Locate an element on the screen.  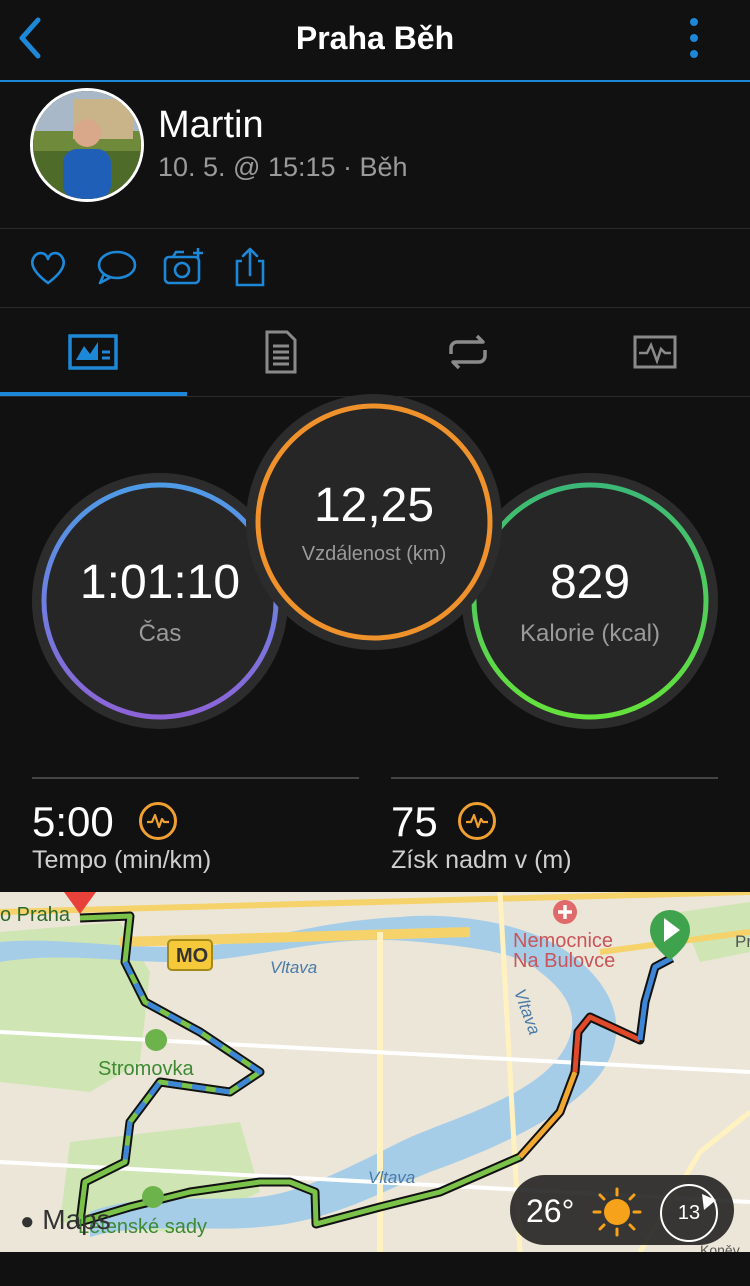
distance-label: Vzdálenost (km) is located at coordinates (374, 554).